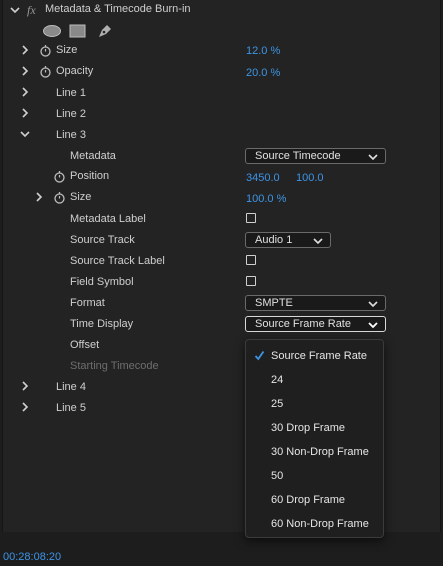 The height and width of the screenshot is (566, 443). Describe the element at coordinates (222, 71) in the screenshot. I see `opacity-row: Opacity 20.0 %` at that location.